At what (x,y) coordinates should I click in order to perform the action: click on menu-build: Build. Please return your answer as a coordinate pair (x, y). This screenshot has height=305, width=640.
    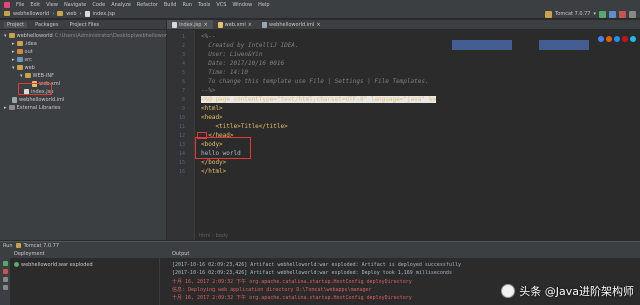
    Looking at the image, I should click on (170, 5).